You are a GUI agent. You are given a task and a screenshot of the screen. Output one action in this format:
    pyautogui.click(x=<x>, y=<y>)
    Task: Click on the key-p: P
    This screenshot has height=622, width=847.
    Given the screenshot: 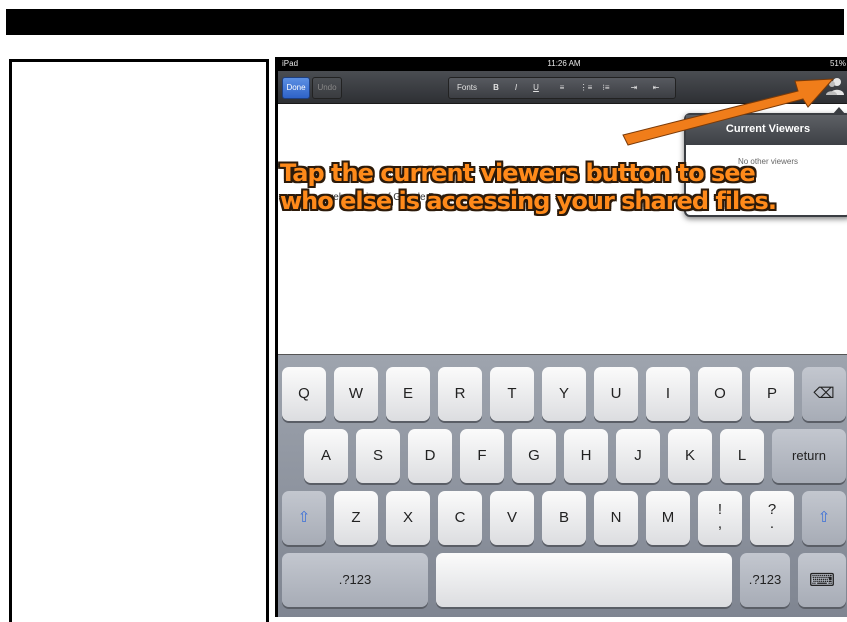 What is the action you would take?
    pyautogui.click(x=772, y=394)
    